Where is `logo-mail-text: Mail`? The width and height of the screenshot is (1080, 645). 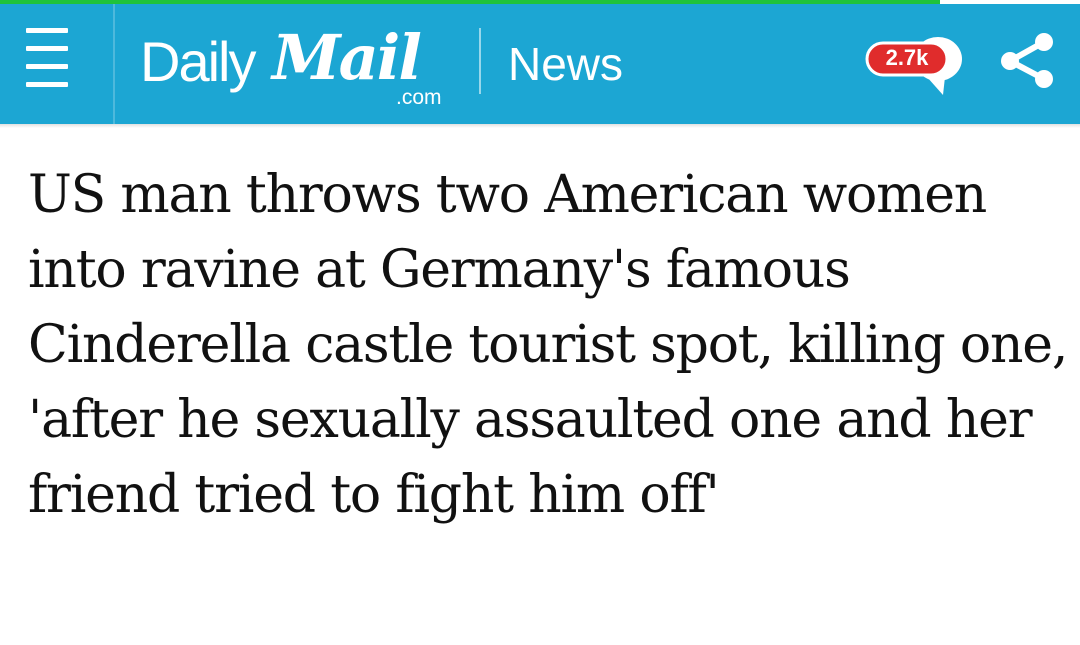 logo-mail-text: Mail is located at coordinates (347, 57).